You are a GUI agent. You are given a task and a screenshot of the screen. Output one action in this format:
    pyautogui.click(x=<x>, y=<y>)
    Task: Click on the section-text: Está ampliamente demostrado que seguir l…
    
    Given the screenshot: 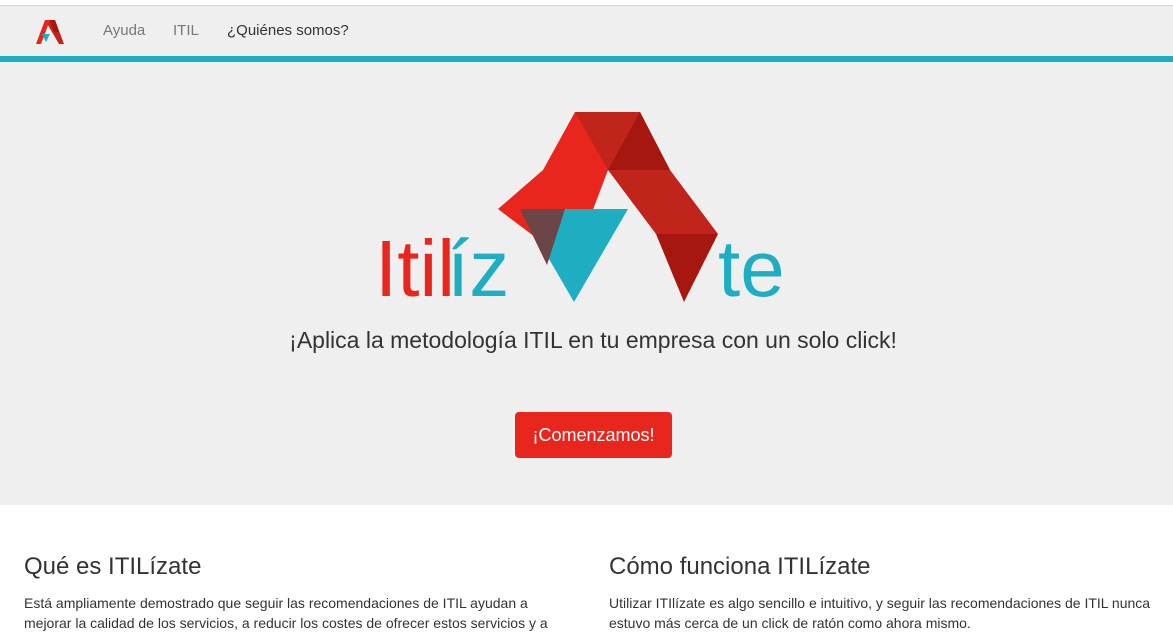 What is the action you would take?
    pyautogui.click(x=286, y=613)
    